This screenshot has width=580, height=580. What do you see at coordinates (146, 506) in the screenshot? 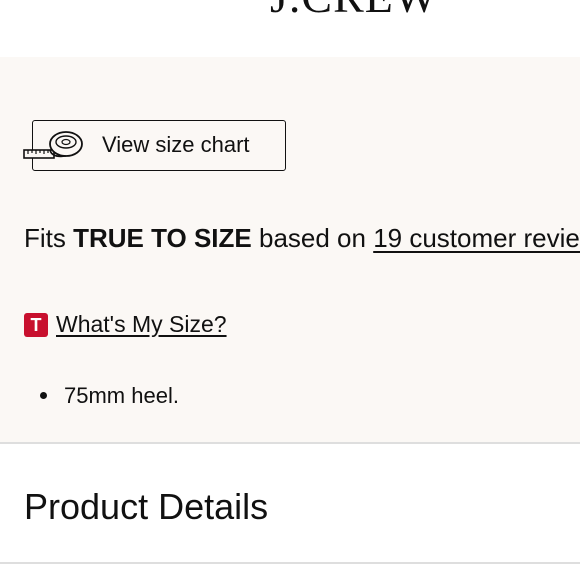
I see `product-details-title: Product Details` at bounding box center [146, 506].